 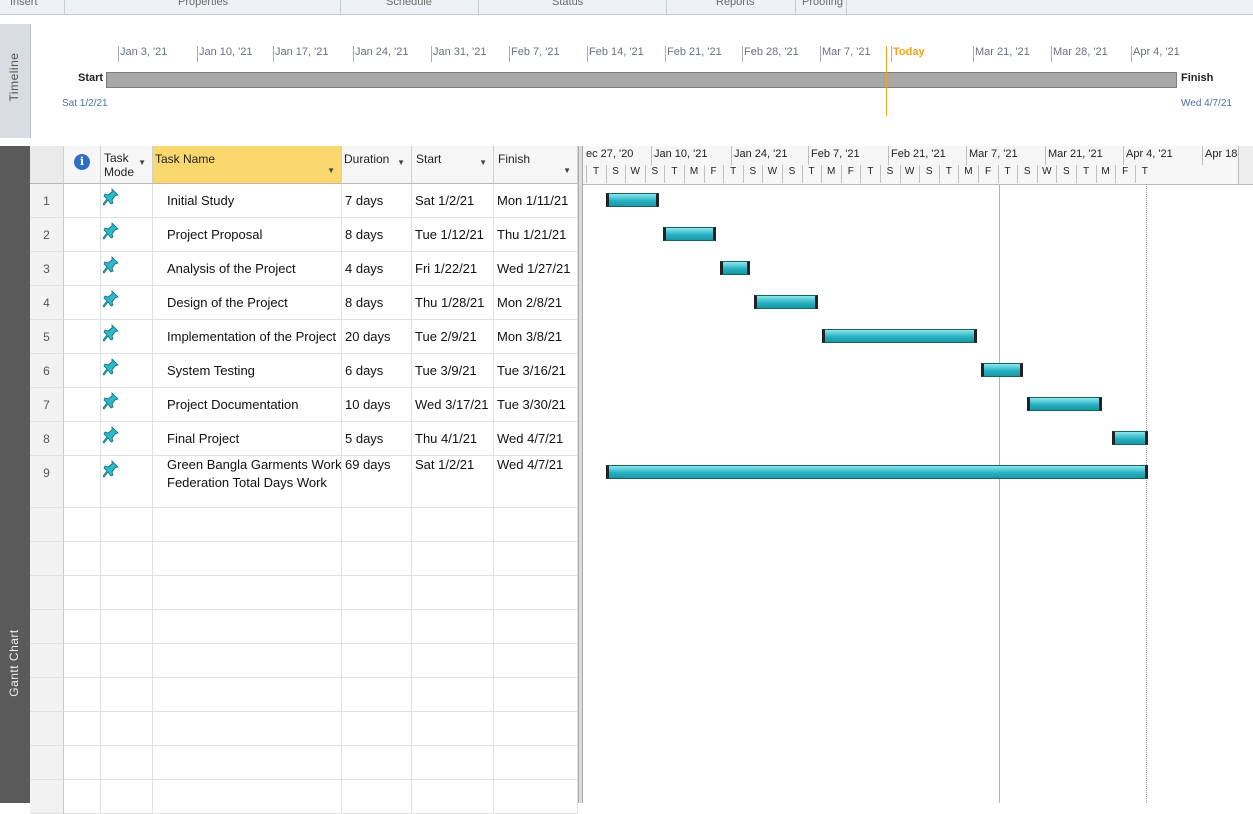 What do you see at coordinates (24, 4) in the screenshot?
I see `ribbon-group-insert: Insert` at bounding box center [24, 4].